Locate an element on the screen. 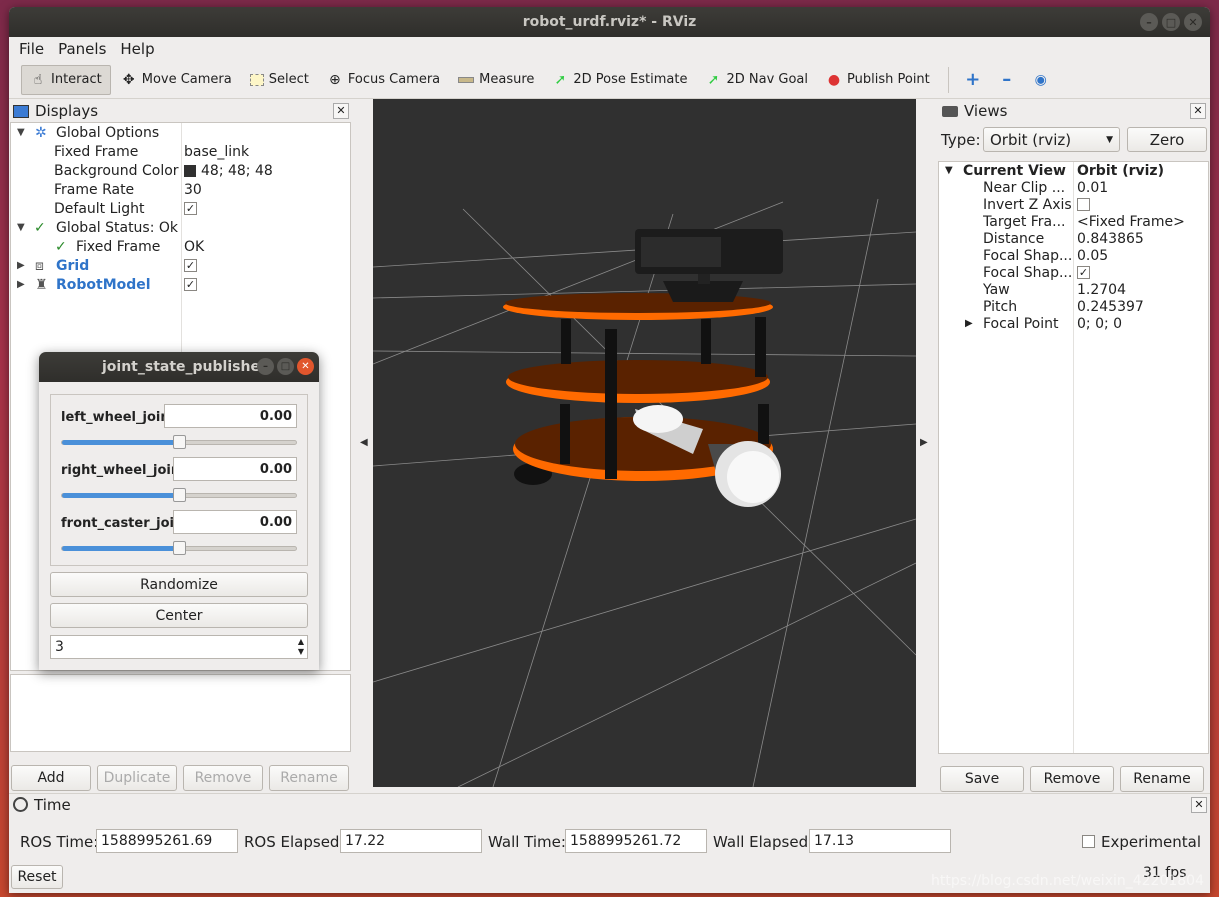  remove-view-button: Remove is located at coordinates (1072, 779).